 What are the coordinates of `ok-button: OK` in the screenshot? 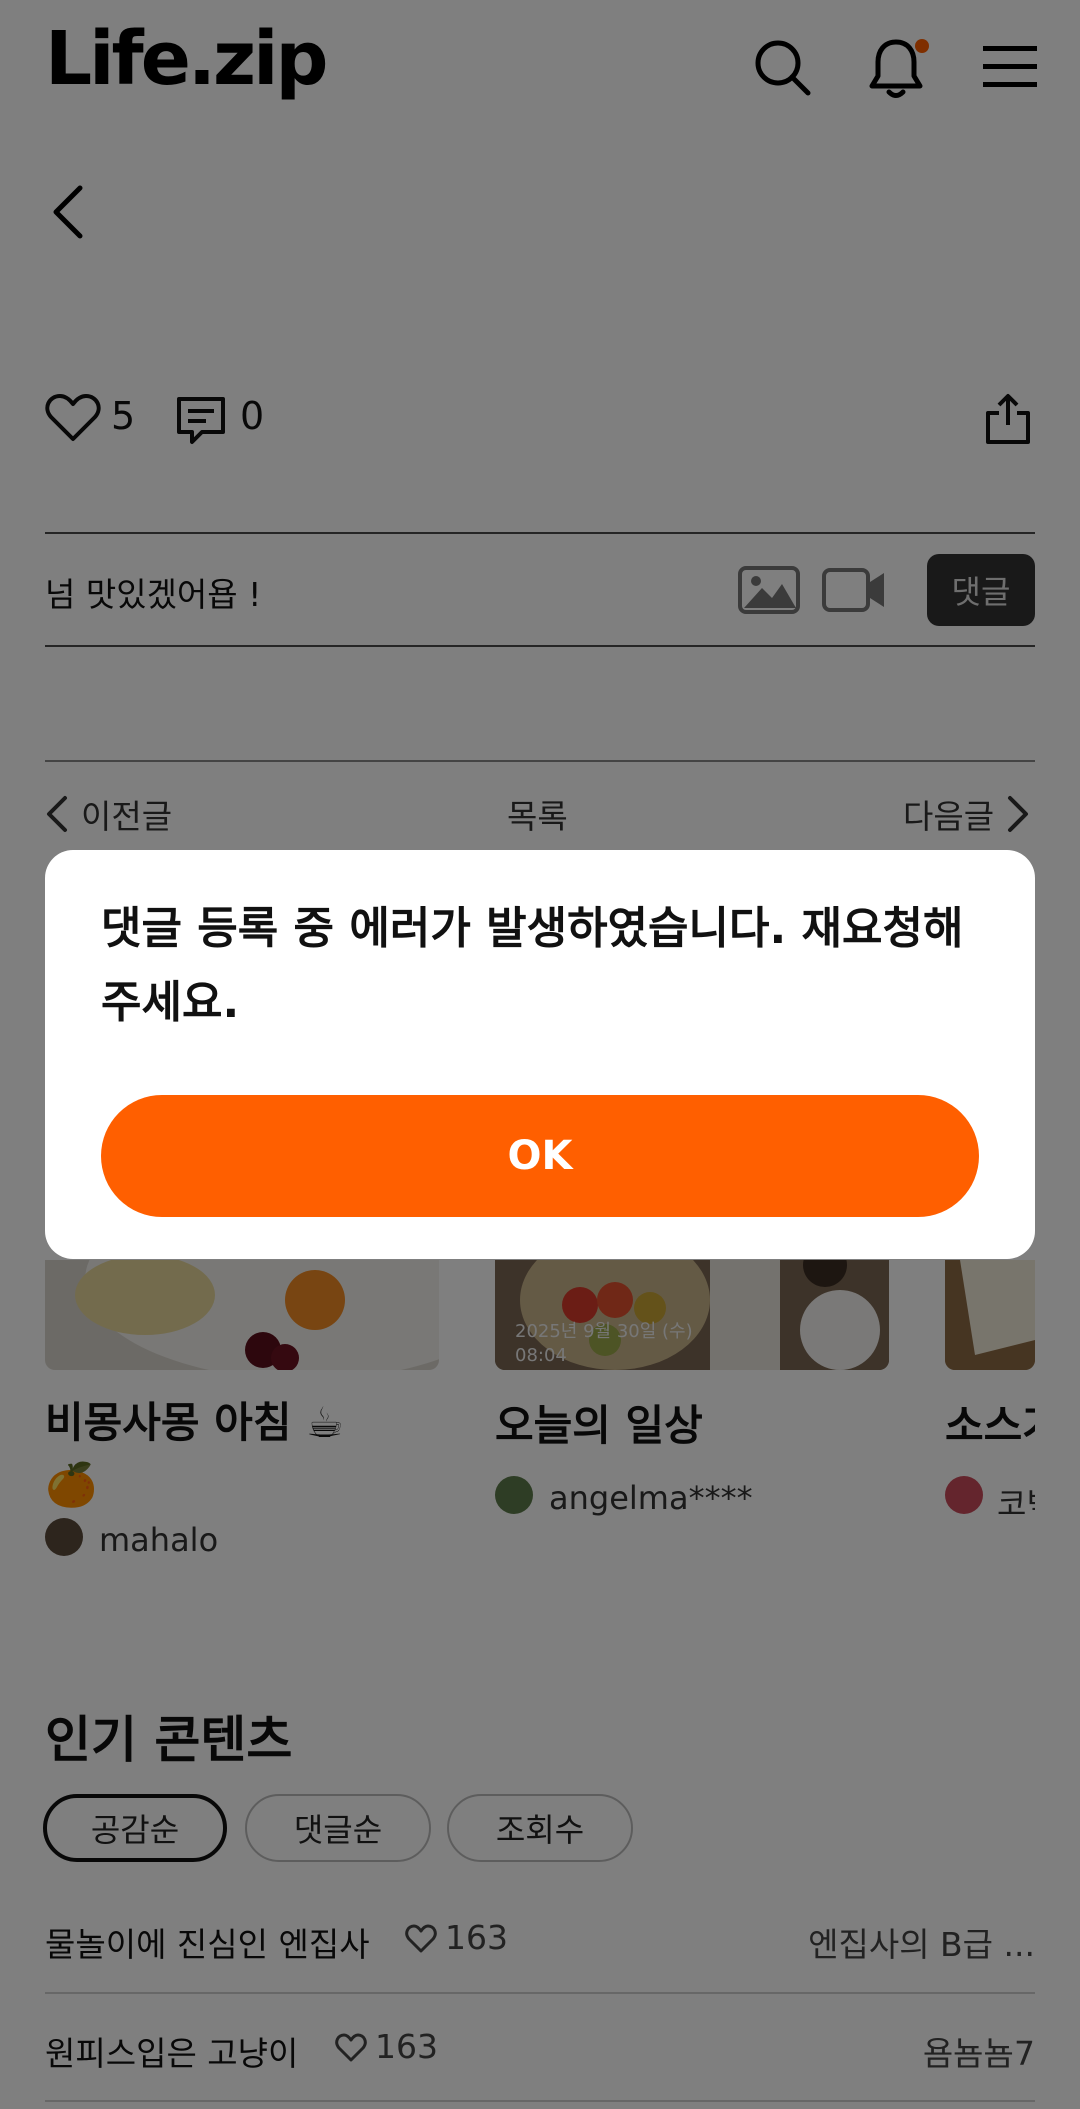 It's located at (540, 1156).